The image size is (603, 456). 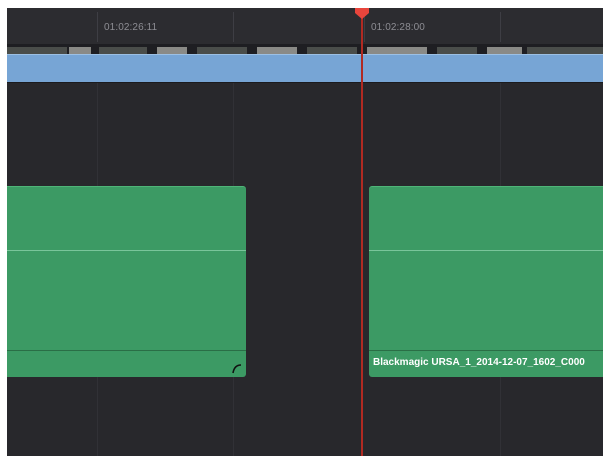 What do you see at coordinates (305, 49) in the screenshot?
I see `video-thumbnail-strip` at bounding box center [305, 49].